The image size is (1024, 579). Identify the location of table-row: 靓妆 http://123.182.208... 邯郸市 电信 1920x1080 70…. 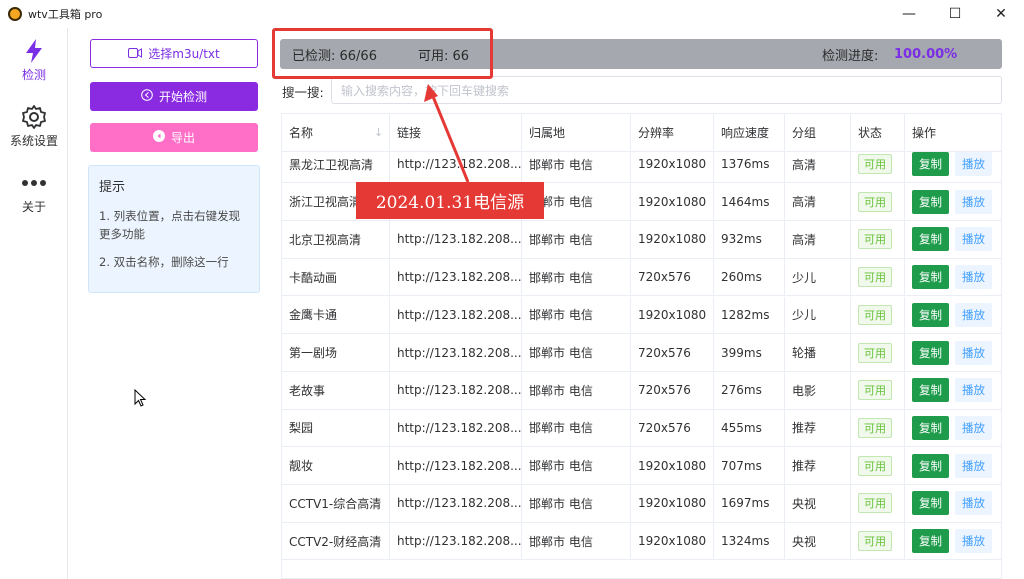
(641, 466).